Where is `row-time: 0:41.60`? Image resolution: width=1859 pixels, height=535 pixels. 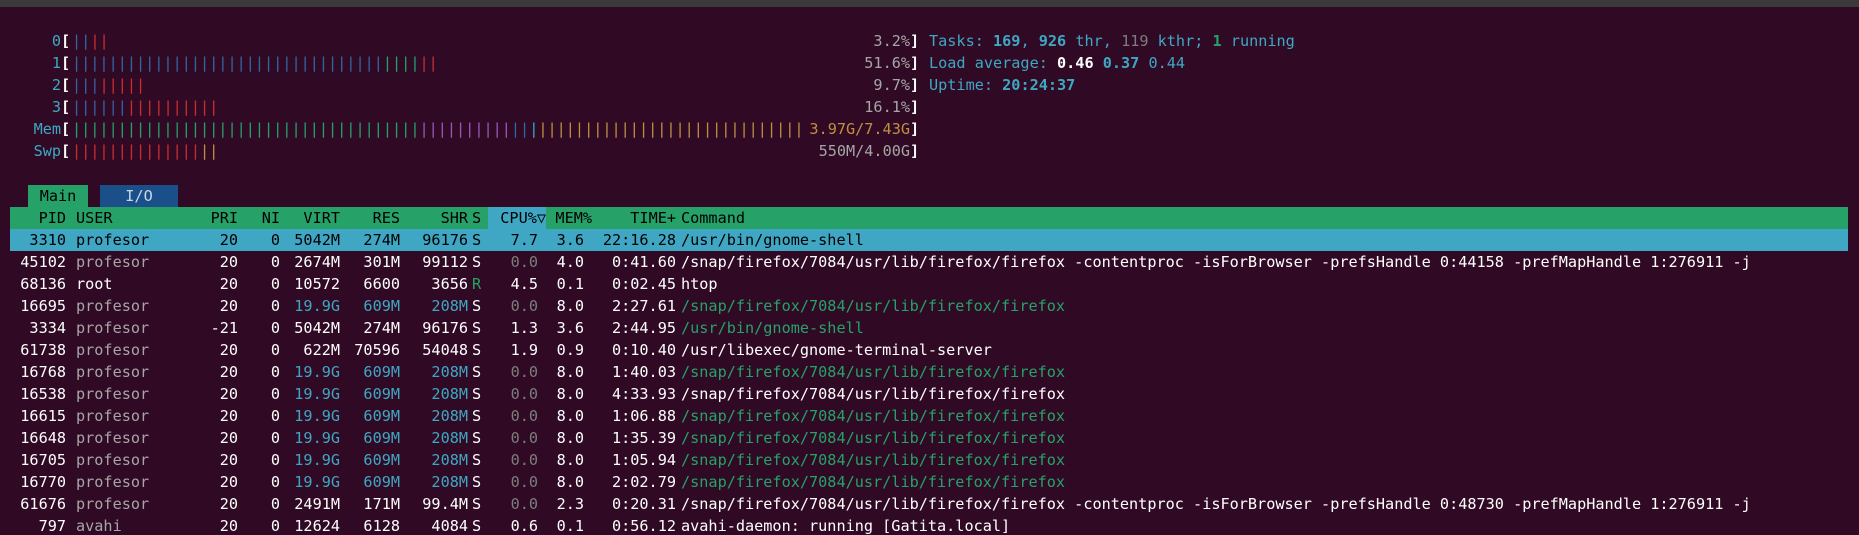
row-time: 0:41.60 is located at coordinates (643, 262).